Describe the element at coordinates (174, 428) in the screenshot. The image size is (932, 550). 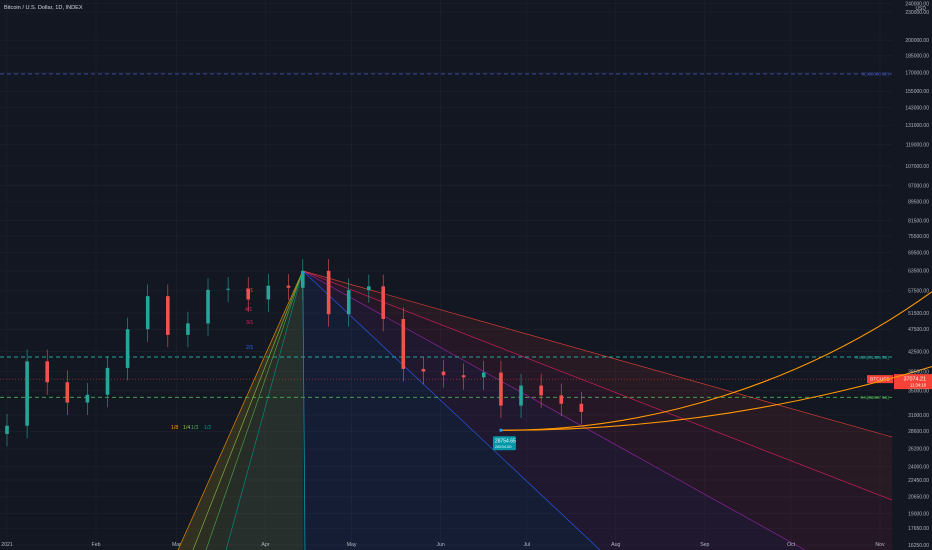
I see `fan-ratio-label: 1/8` at that location.